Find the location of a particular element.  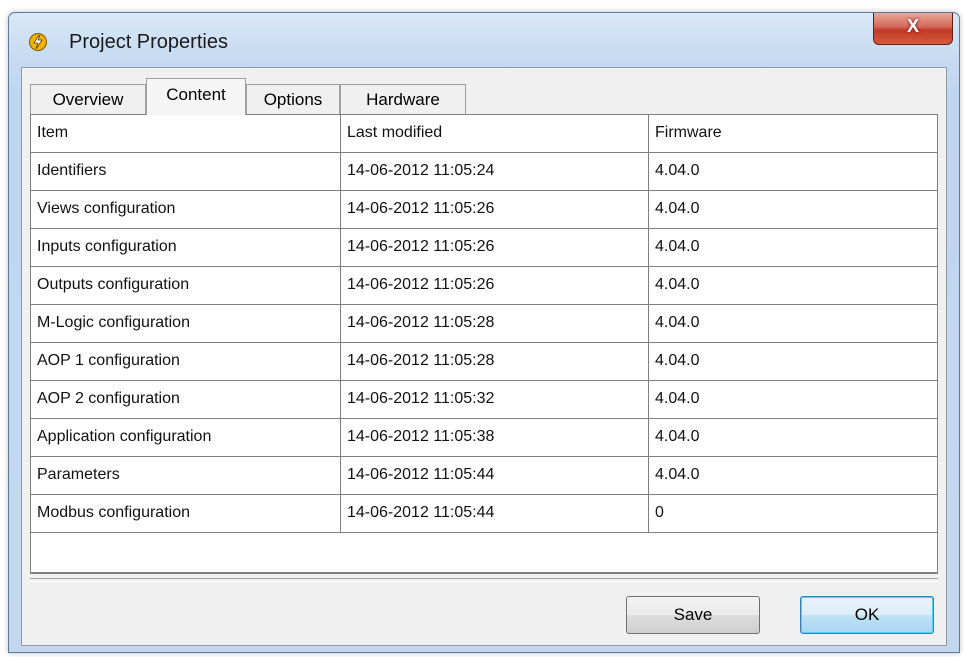

close-button: X is located at coordinates (913, 29).